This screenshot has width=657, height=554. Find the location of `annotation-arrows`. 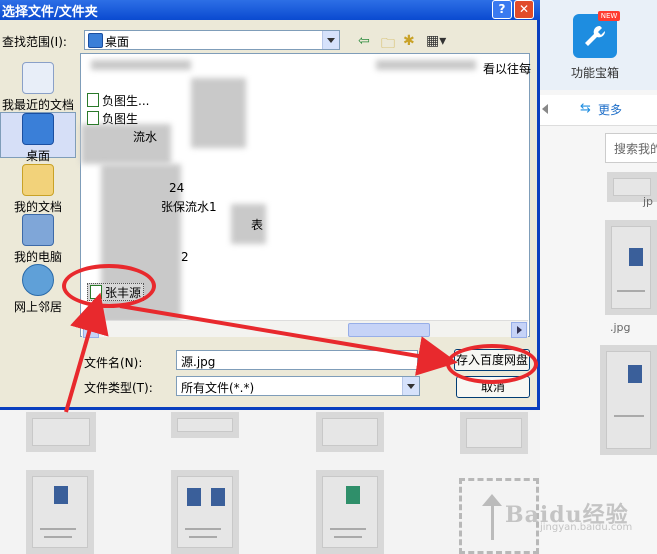

annotation-arrows is located at coordinates (261, 352).